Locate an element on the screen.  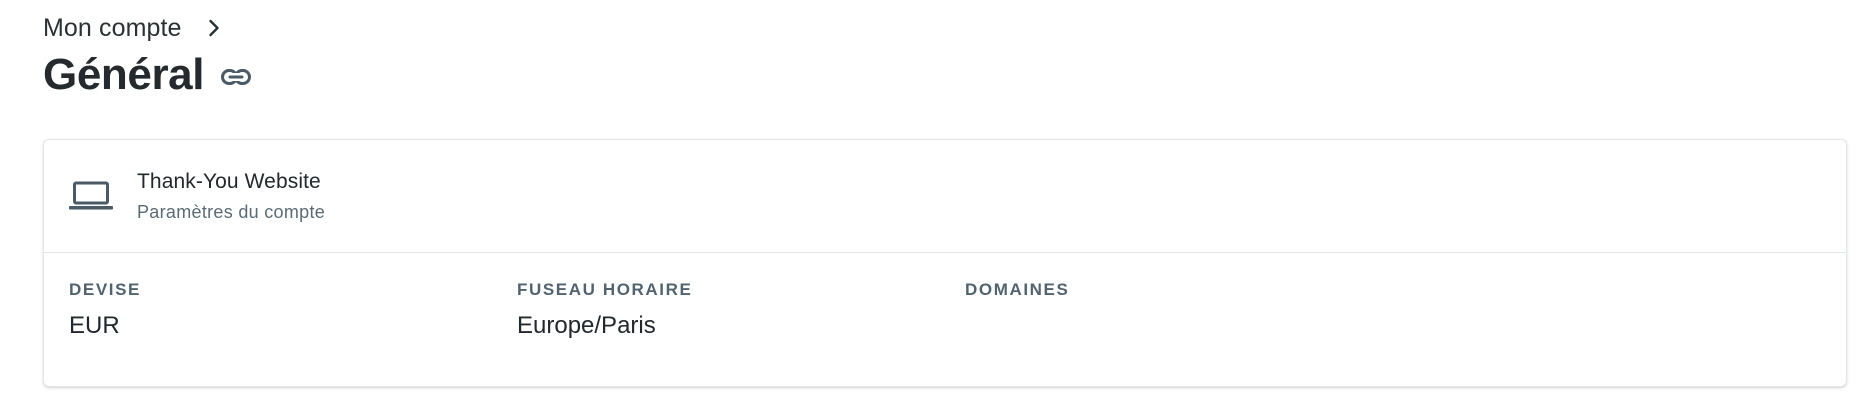
field-label-timezone: FUSEAU HORAIRE is located at coordinates (605, 289).